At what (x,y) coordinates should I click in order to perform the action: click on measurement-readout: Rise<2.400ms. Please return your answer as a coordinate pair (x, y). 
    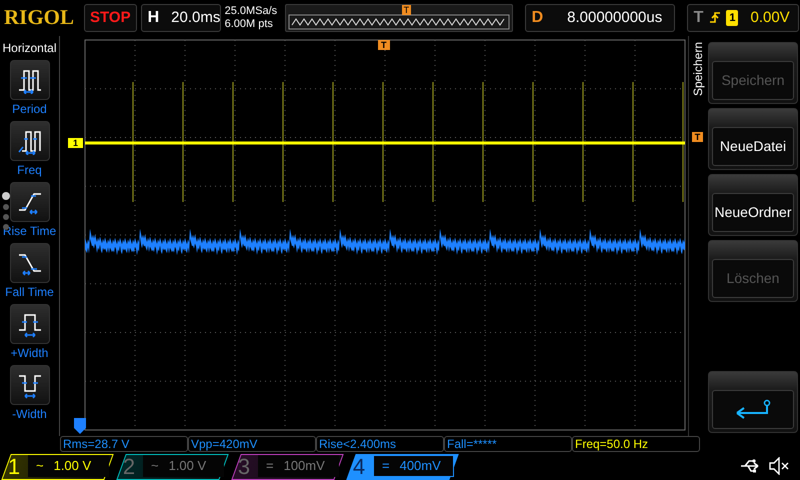
    Looking at the image, I should click on (380, 444).